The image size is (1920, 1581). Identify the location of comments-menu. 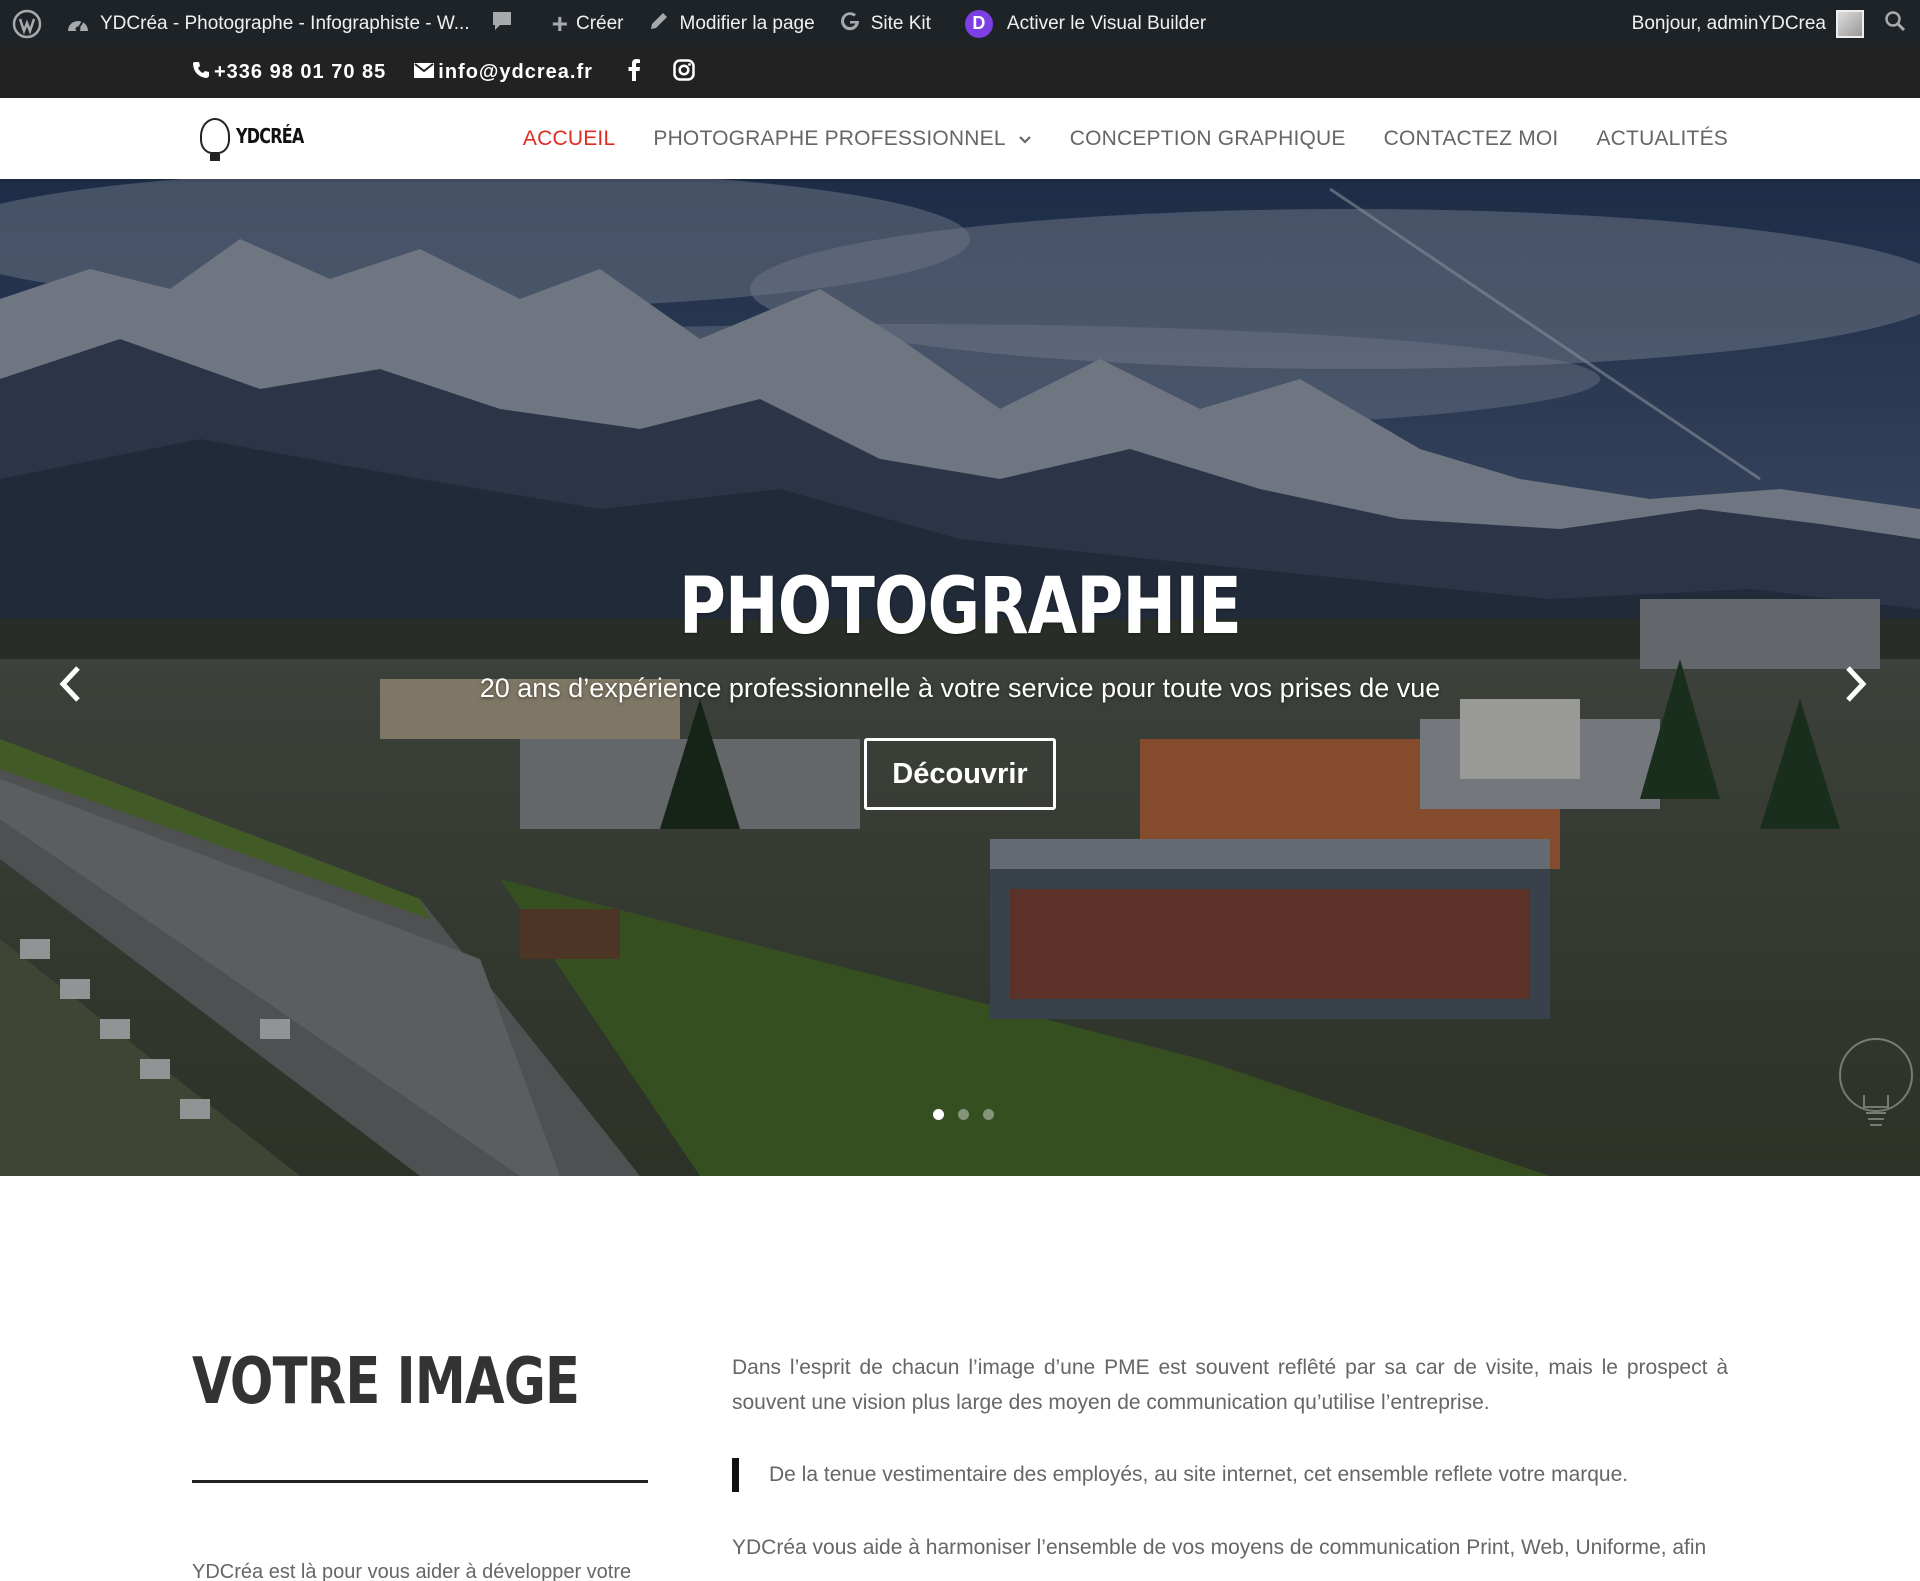
(504, 23).